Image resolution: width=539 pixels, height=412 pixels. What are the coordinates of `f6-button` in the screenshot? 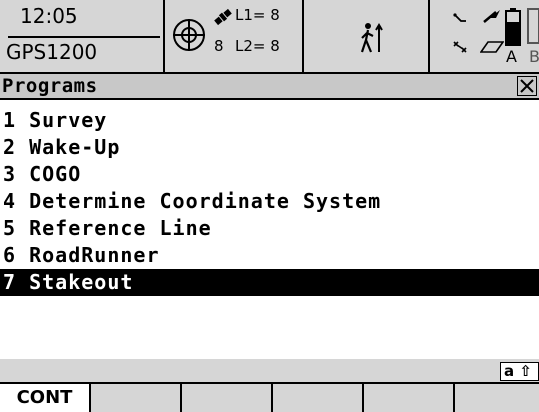 It's located at (497, 398).